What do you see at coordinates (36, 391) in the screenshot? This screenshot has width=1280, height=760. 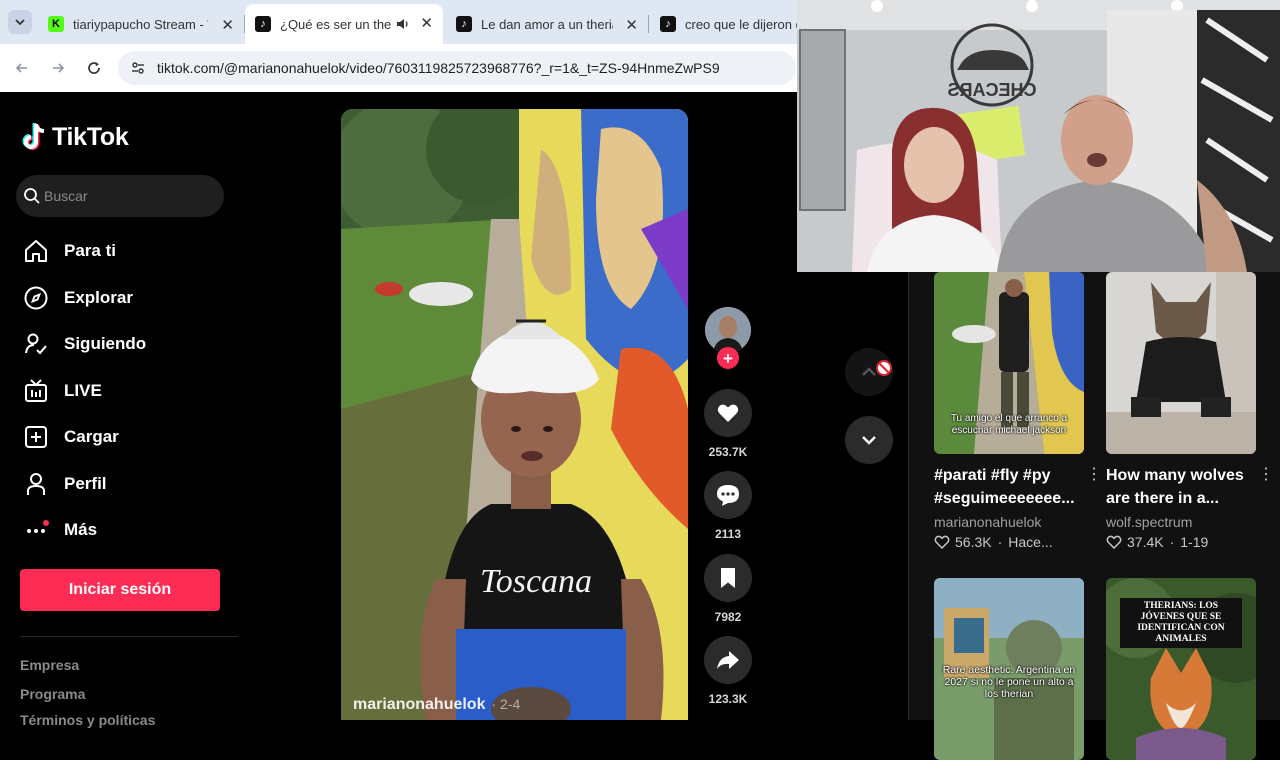 I see `live-tv-icon` at bounding box center [36, 391].